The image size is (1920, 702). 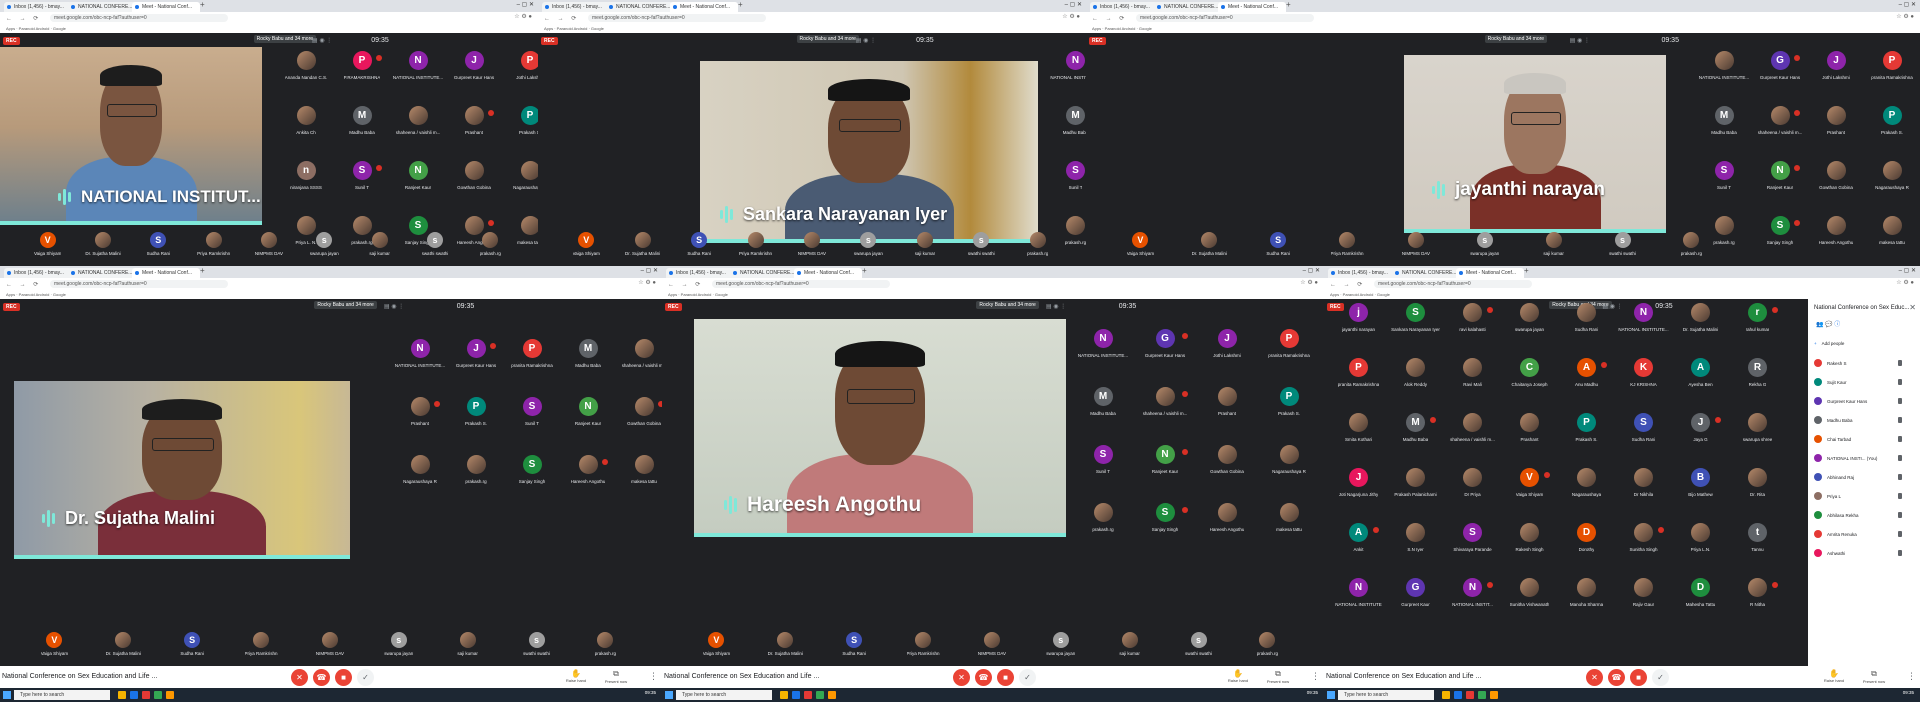 What do you see at coordinates (1103, 474) in the screenshot?
I see `participant-tile: S Sunil T` at bounding box center [1103, 474].